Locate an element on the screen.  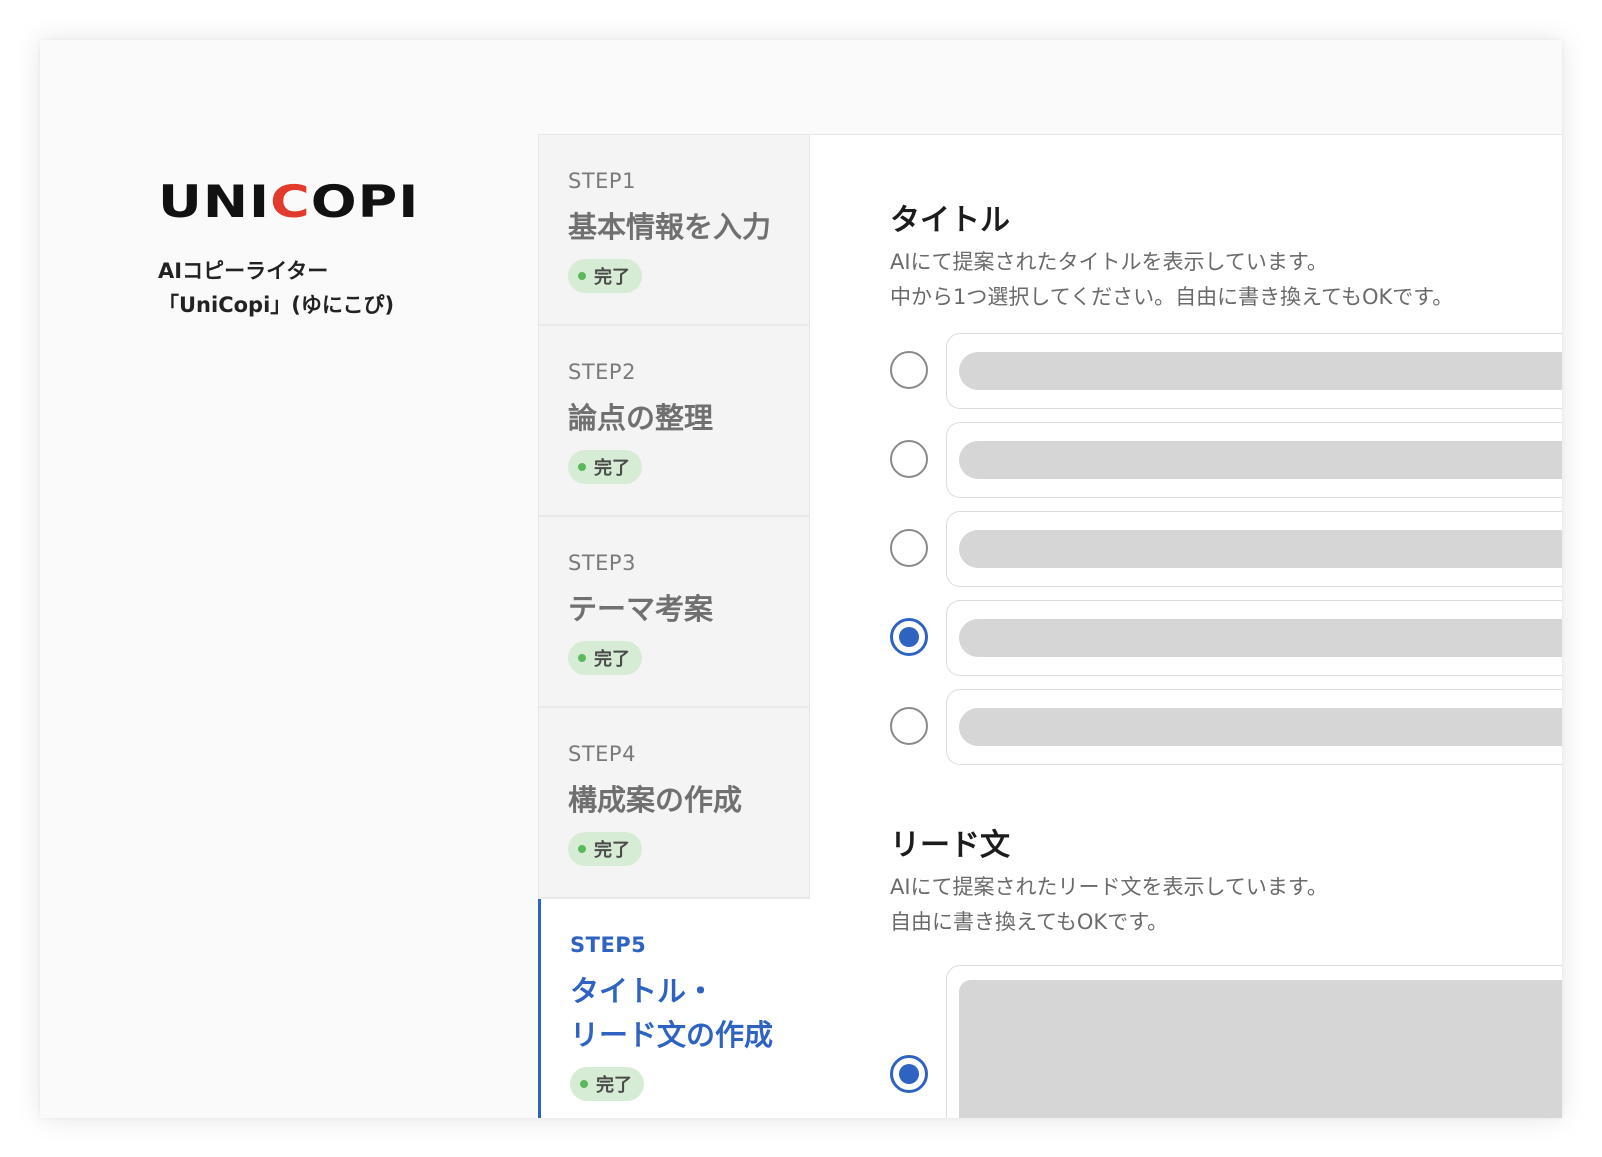
brand-block: UNICOPI AIコピーライター 「UniCopi」(ゆにこぴ) is located at coordinates (288, 251).